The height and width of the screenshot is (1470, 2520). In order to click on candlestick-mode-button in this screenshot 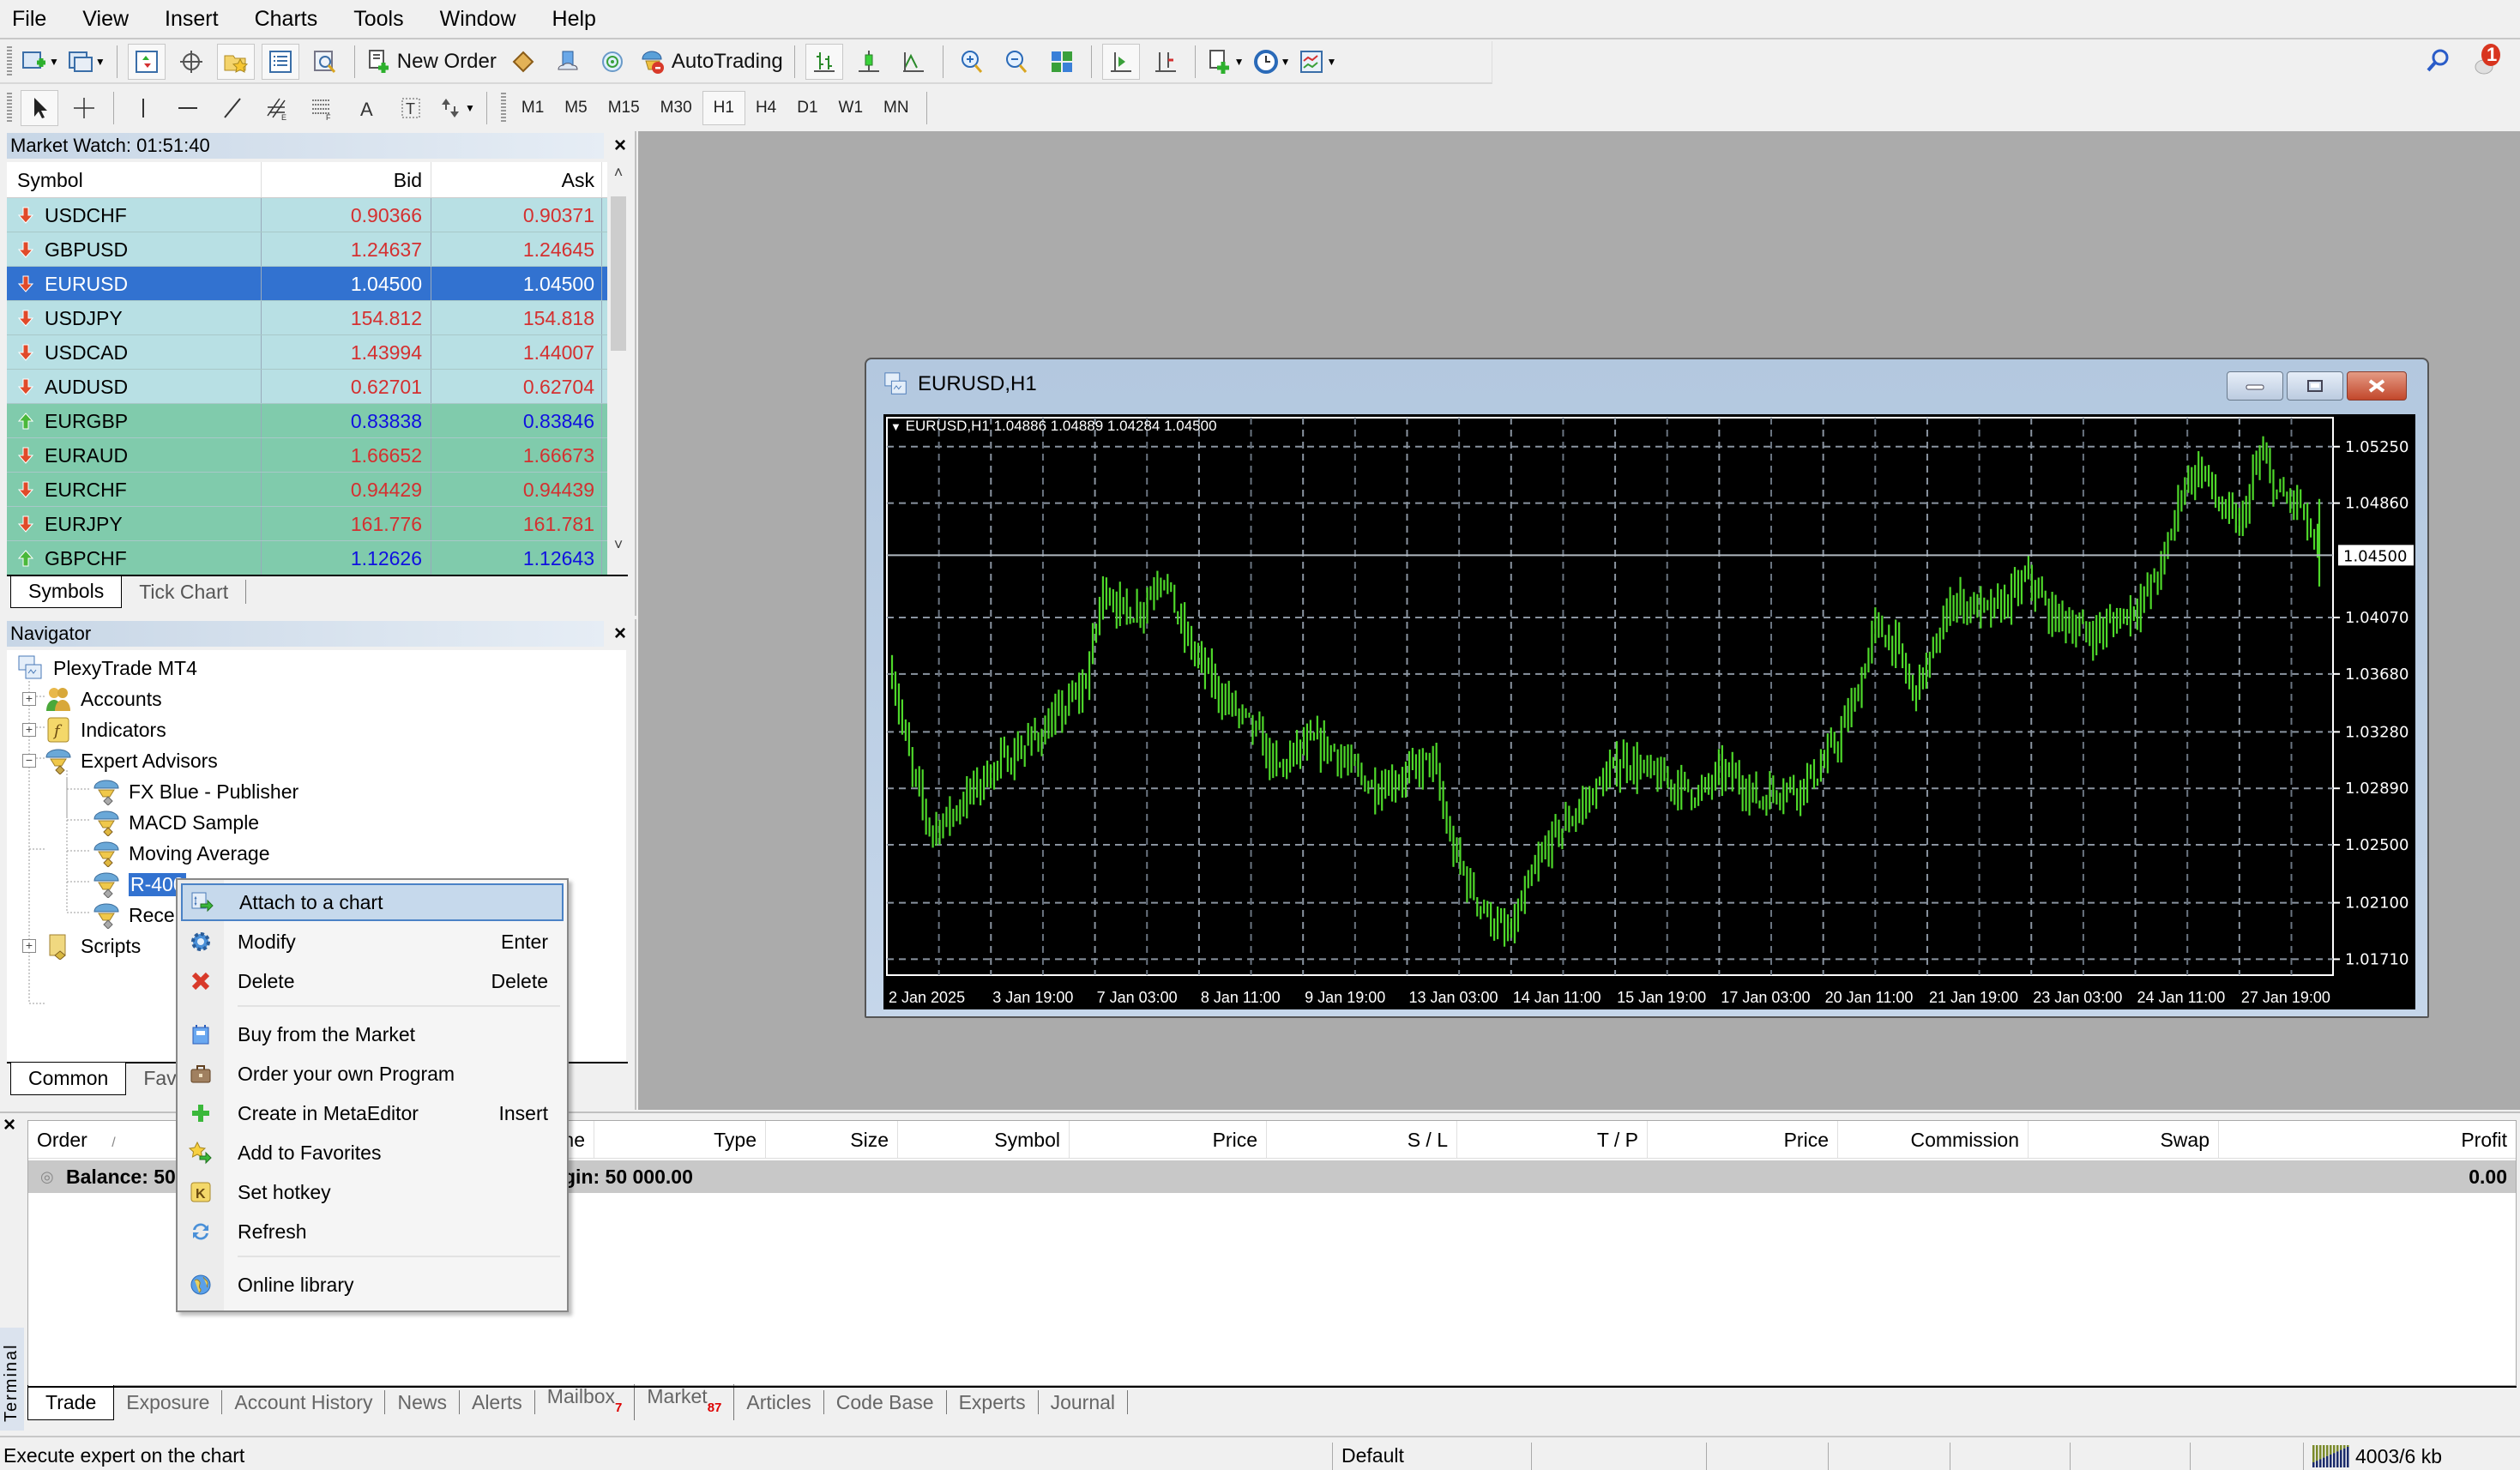, I will do `click(869, 62)`.